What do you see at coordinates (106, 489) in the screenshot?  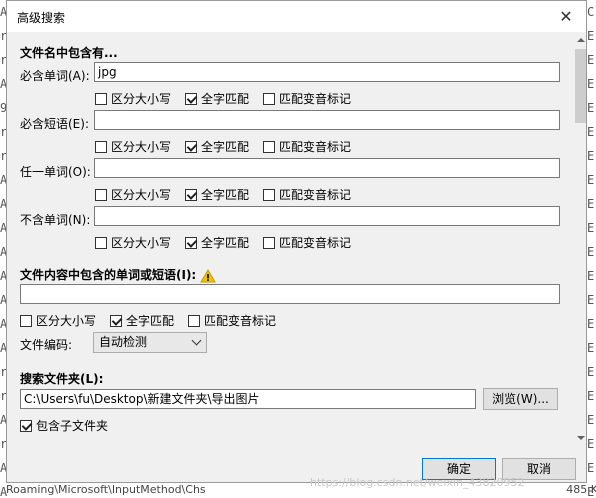 I see `background-bottom-text: Roaming\Microsoft\InputMethod\Chs` at bounding box center [106, 489].